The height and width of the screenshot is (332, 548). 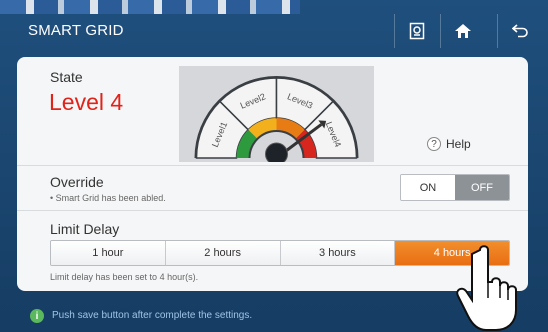 I want to click on override-toggle: ON OFF, so click(x=455, y=187).